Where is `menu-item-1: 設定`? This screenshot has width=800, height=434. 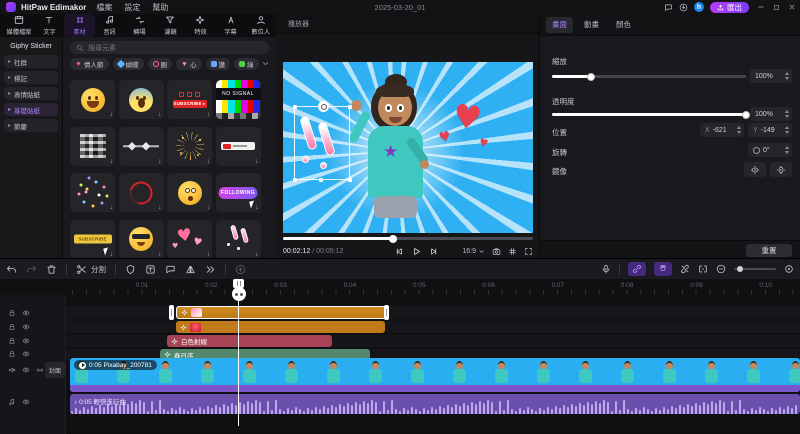 menu-item-1: 設定 is located at coordinates (132, 7).